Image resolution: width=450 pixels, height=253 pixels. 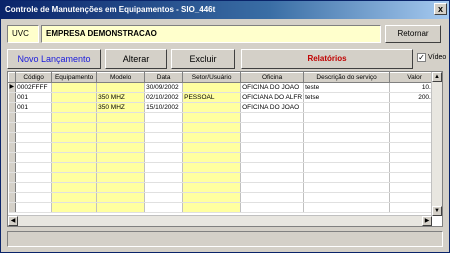 I want to click on alterar-button: Alterar, so click(x=136, y=59).